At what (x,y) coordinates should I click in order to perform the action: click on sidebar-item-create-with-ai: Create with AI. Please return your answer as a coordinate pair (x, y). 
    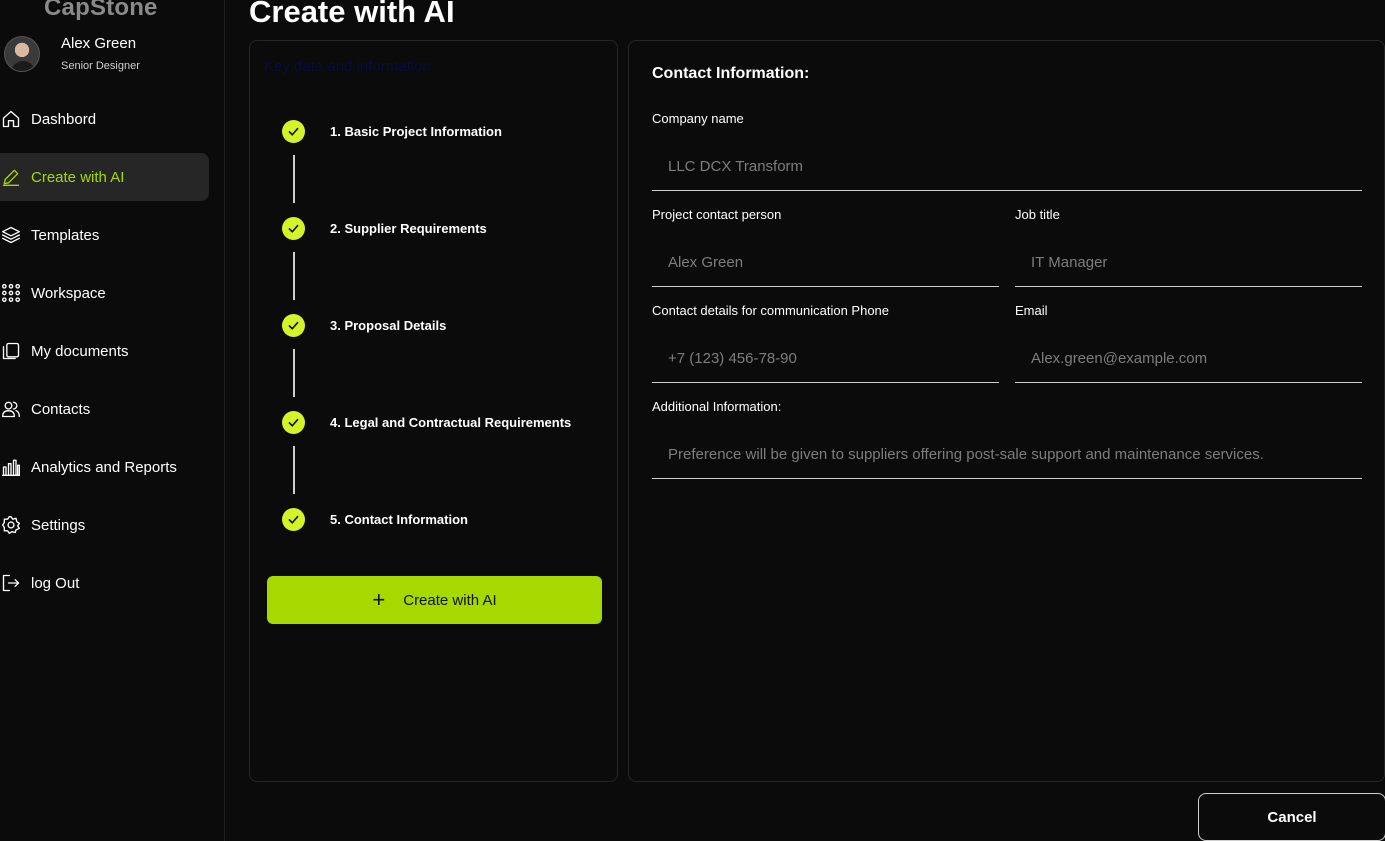
    Looking at the image, I should click on (104, 177).